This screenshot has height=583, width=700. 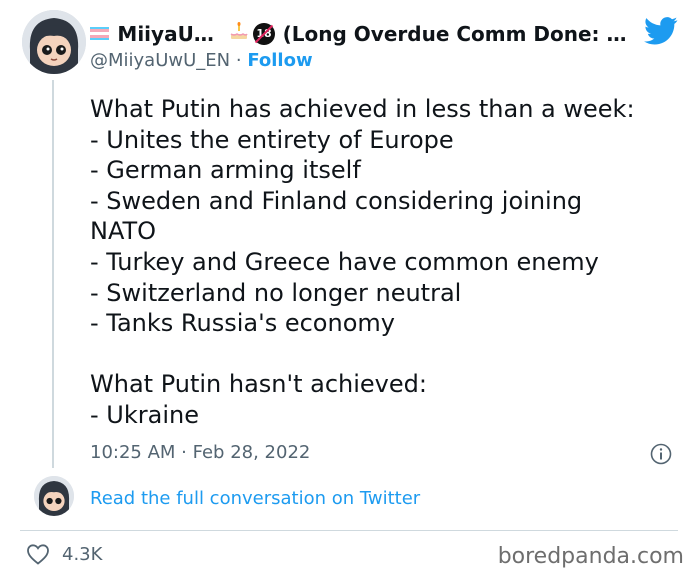 What do you see at coordinates (160, 60) in the screenshot?
I see `handle: @MiiyaUwU_EN` at bounding box center [160, 60].